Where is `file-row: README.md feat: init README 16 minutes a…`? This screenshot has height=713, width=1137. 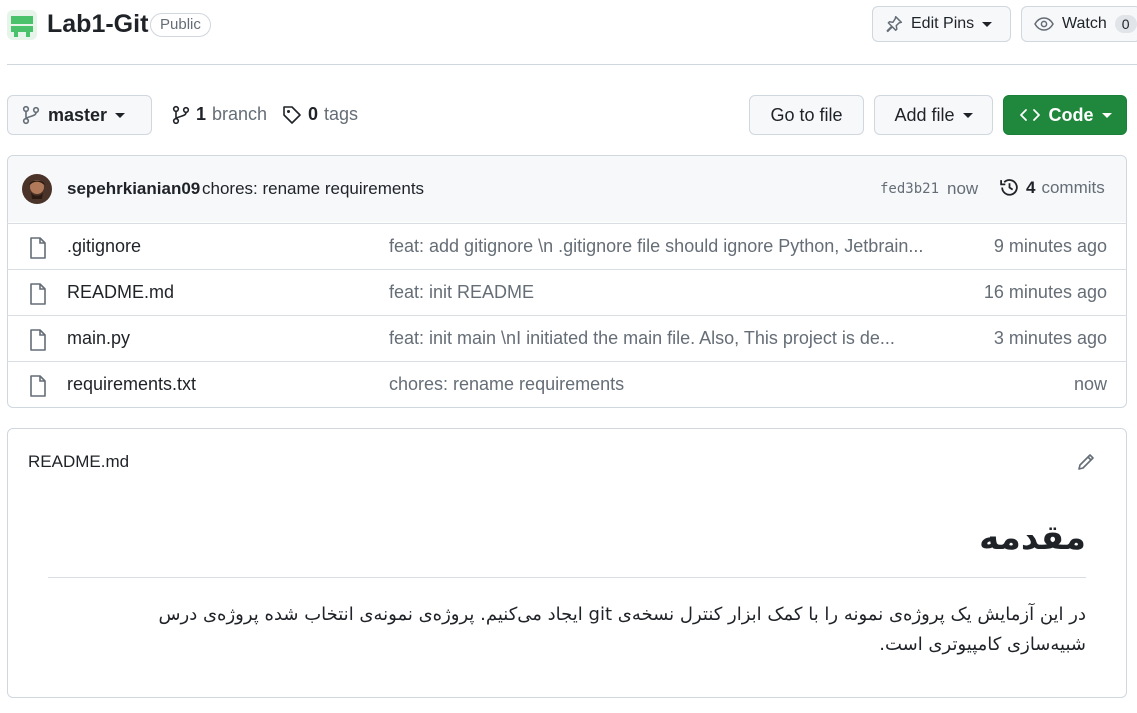
file-row: README.md feat: init README 16 minutes a… is located at coordinates (567, 292).